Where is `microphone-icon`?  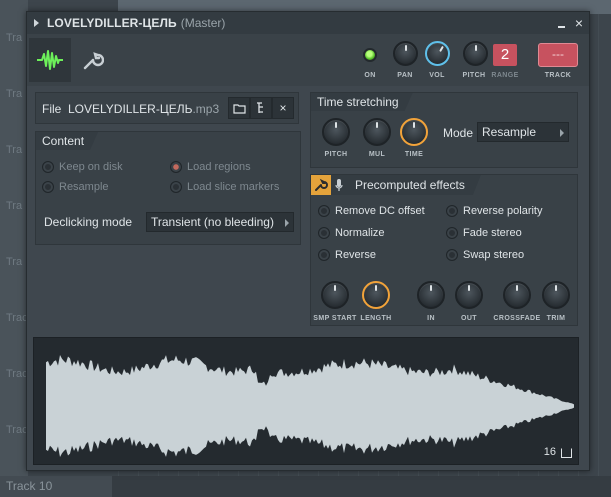
microphone-icon is located at coordinates (339, 185).